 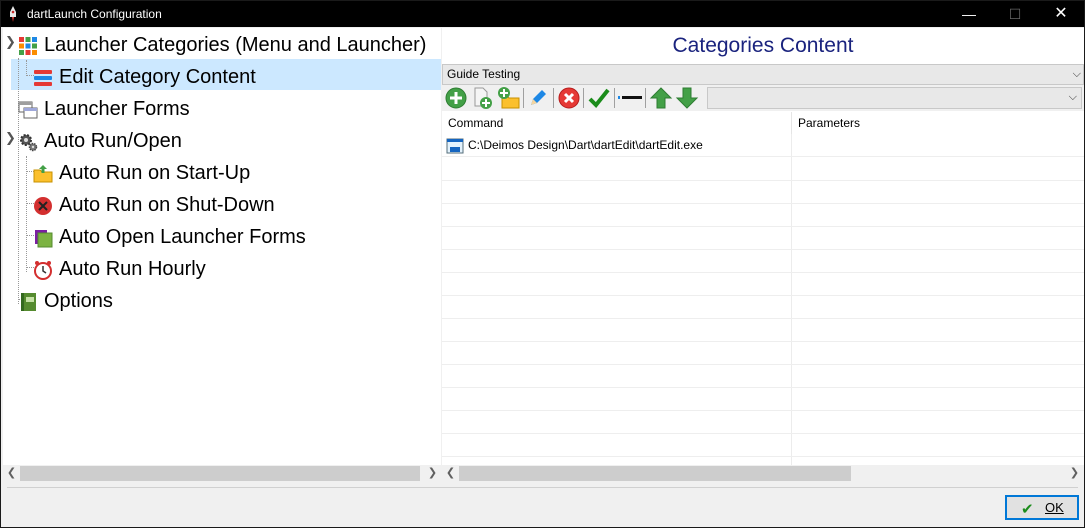 I want to click on move-up-icon, so click(x=661, y=98).